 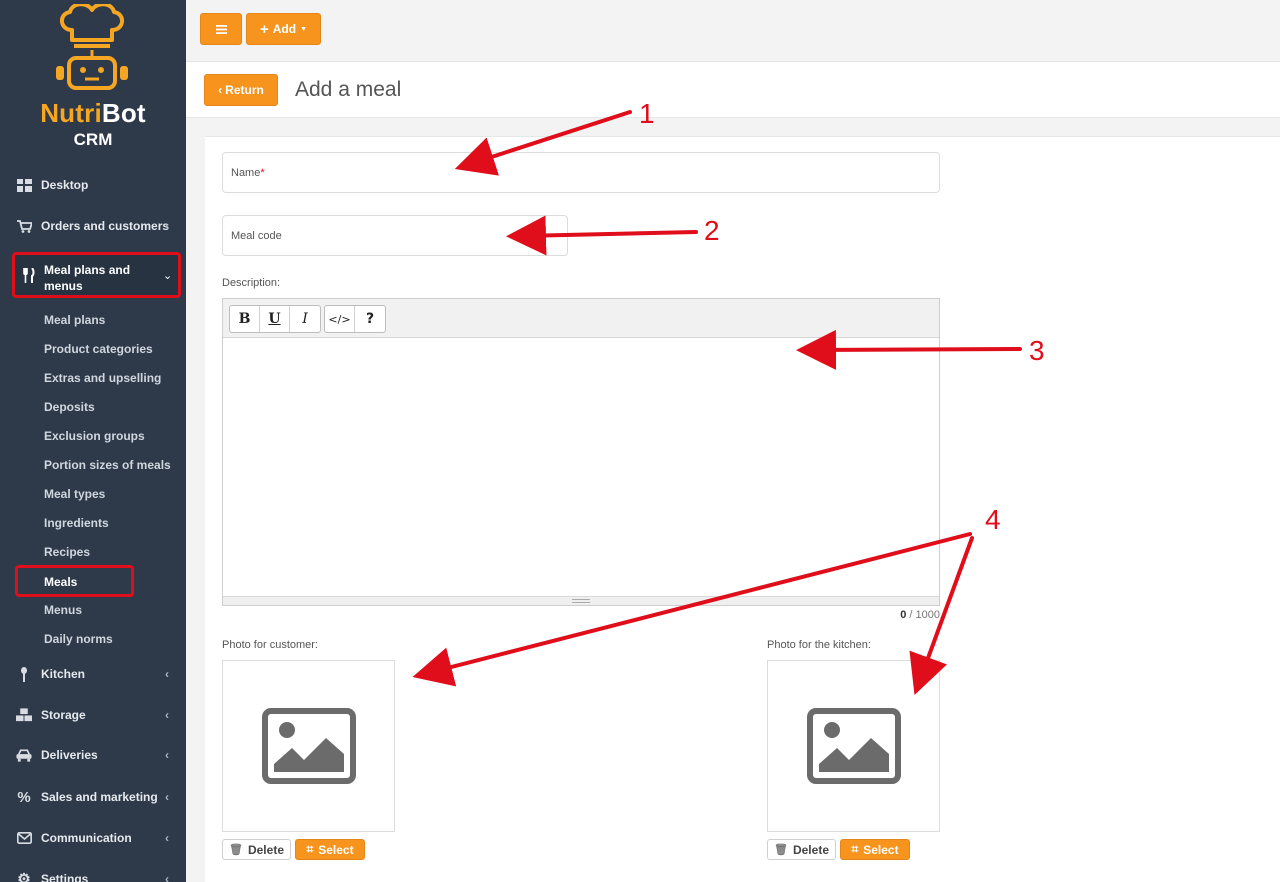 I want to click on submenu-item-extras: Extras and upselling, so click(x=102, y=378).